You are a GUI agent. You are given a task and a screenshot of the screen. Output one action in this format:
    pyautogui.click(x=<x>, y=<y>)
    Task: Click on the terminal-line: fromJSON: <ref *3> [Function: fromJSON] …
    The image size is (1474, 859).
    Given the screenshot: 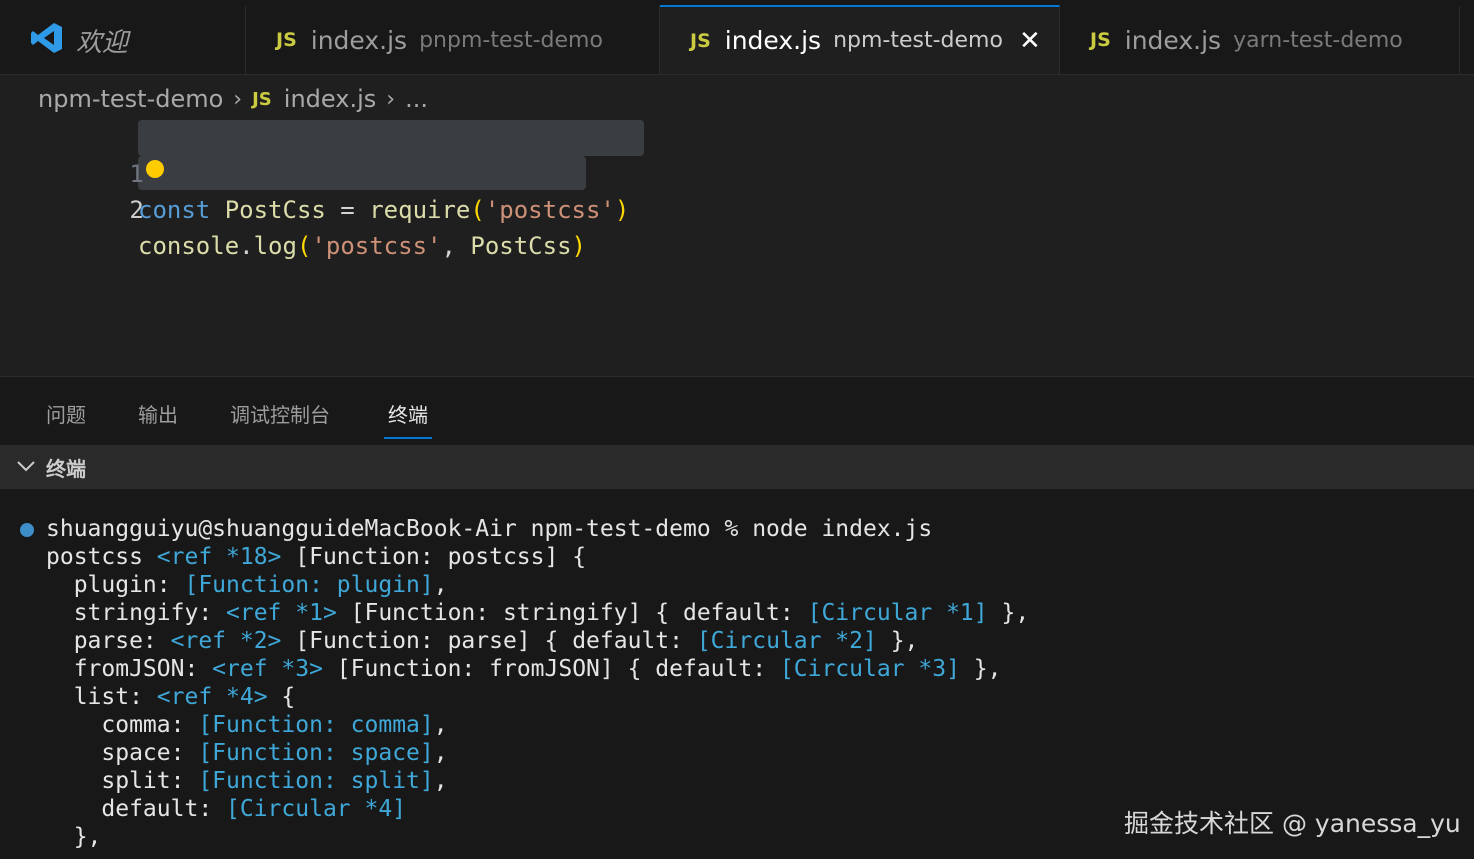 What is the action you would take?
    pyautogui.click(x=524, y=669)
    